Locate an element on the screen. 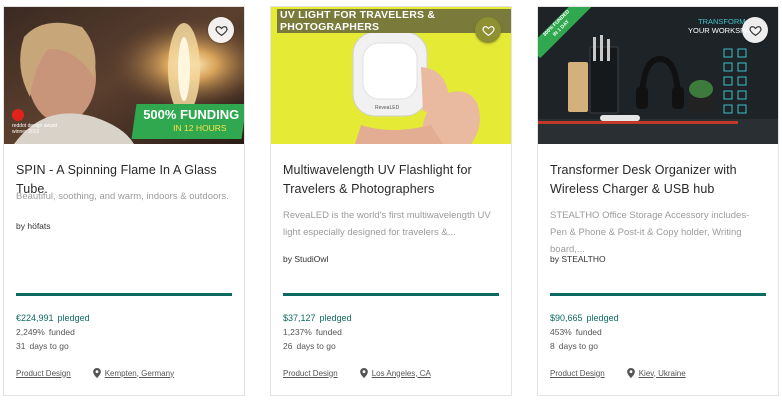  funded-percent: 1,237% is located at coordinates (297, 332).